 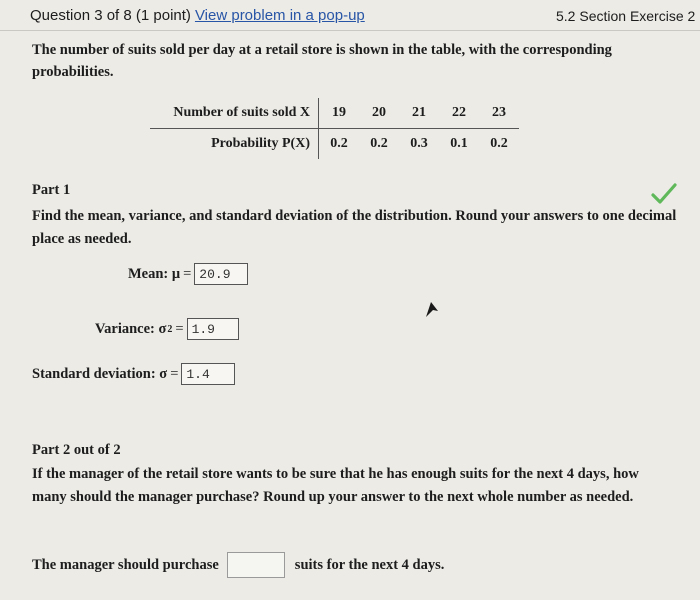 What do you see at coordinates (170, 329) in the screenshot?
I see `squared-superscript: 2` at bounding box center [170, 329].